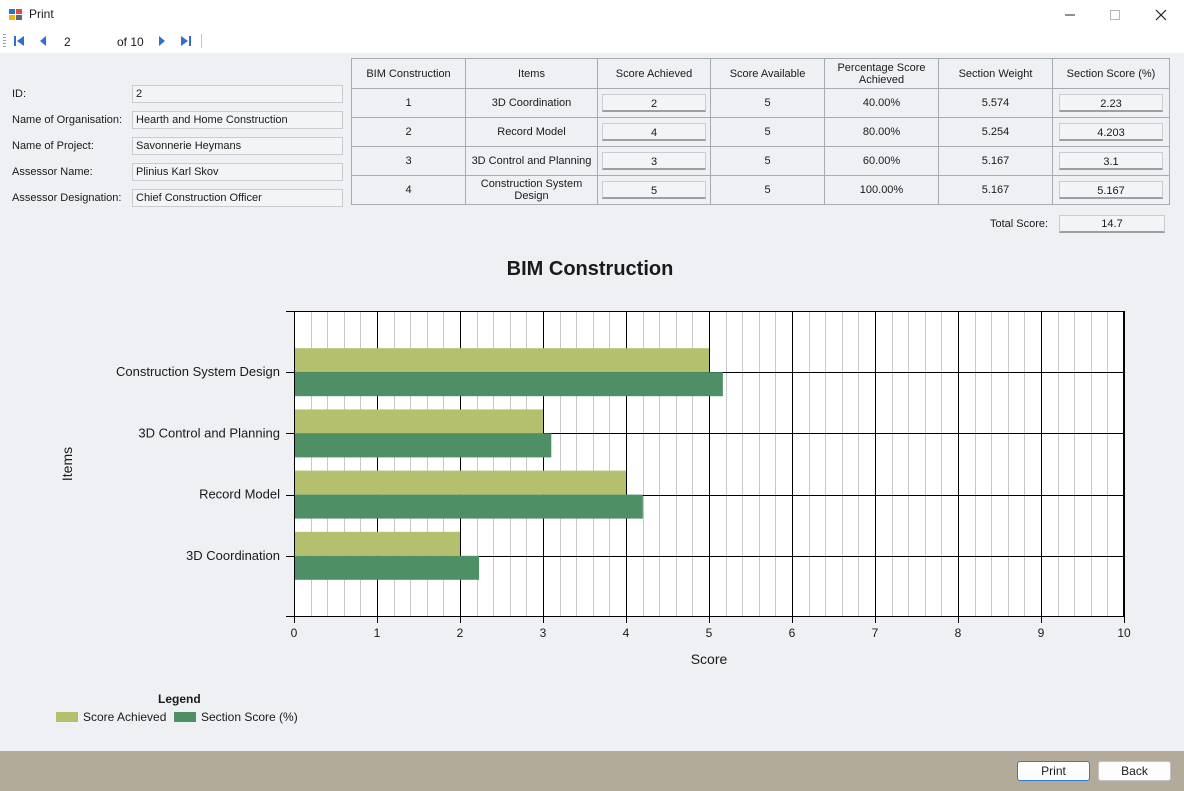  What do you see at coordinates (1134, 771) in the screenshot?
I see `back-button: Back` at bounding box center [1134, 771].